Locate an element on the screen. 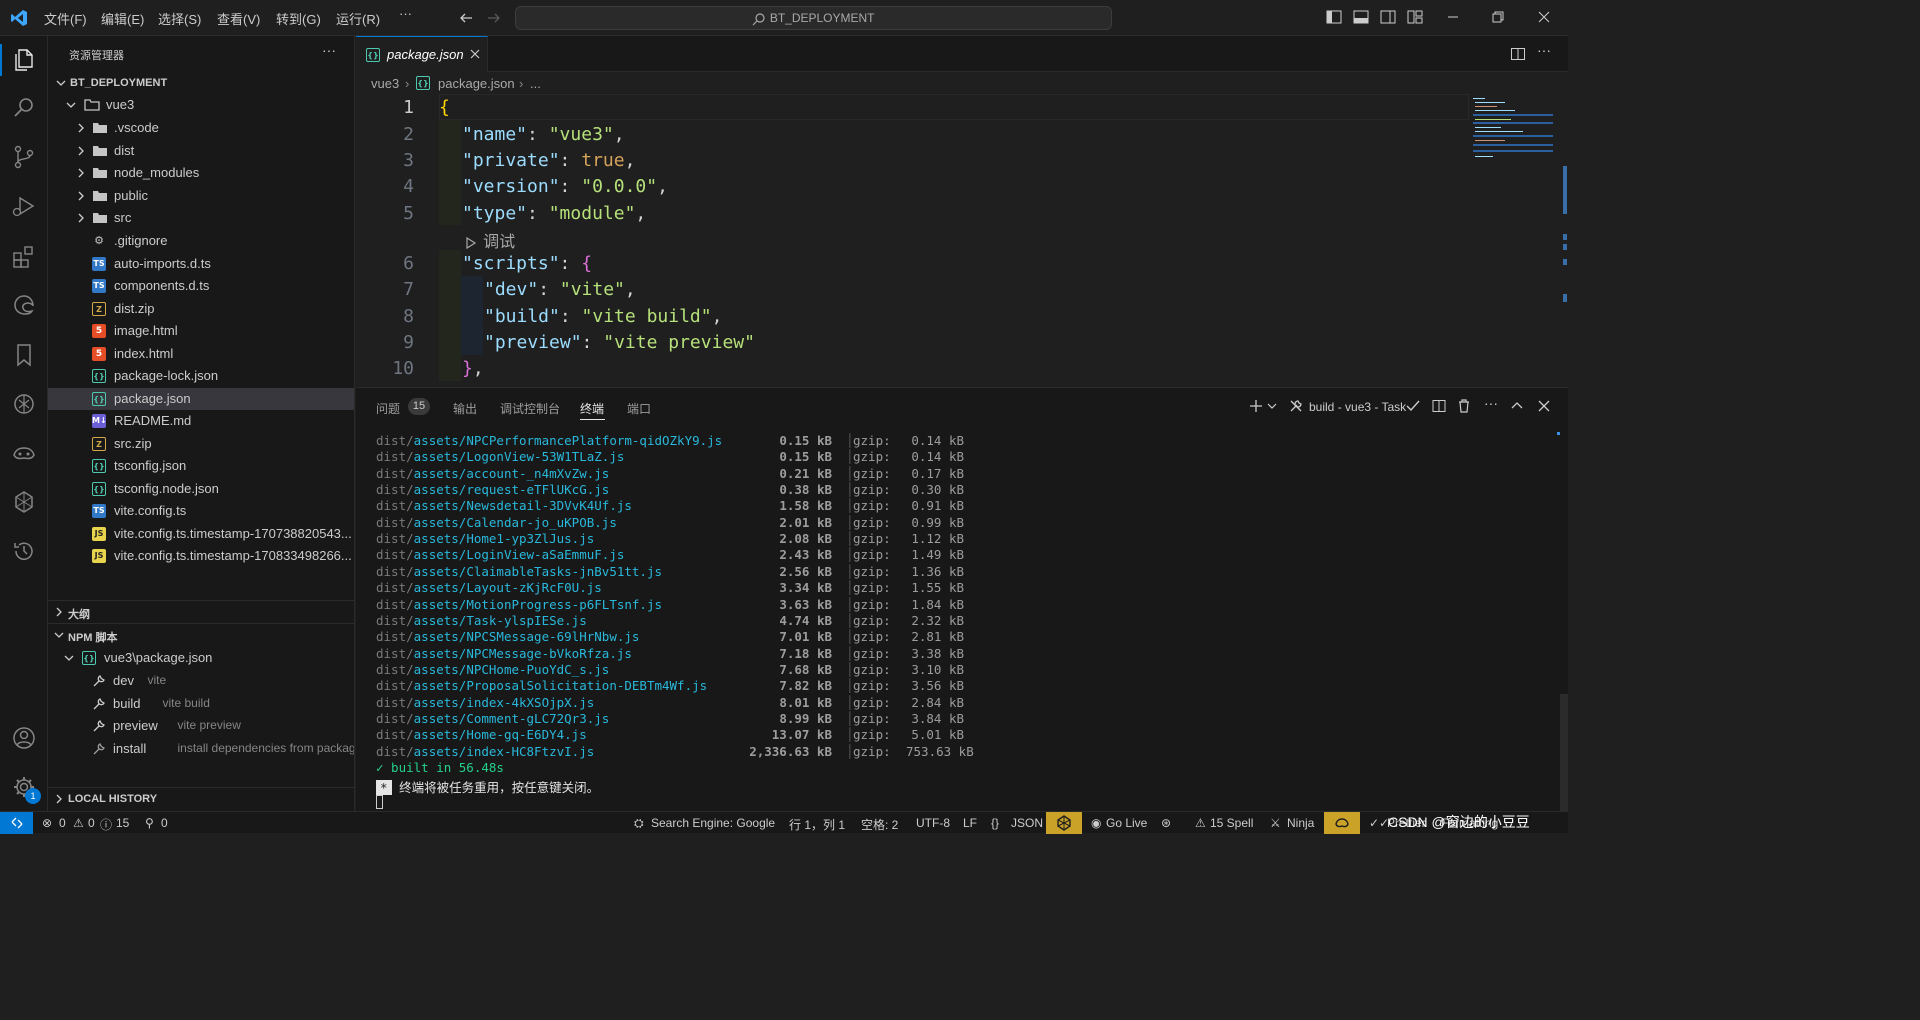  close-tab-icon is located at coordinates (475, 54).